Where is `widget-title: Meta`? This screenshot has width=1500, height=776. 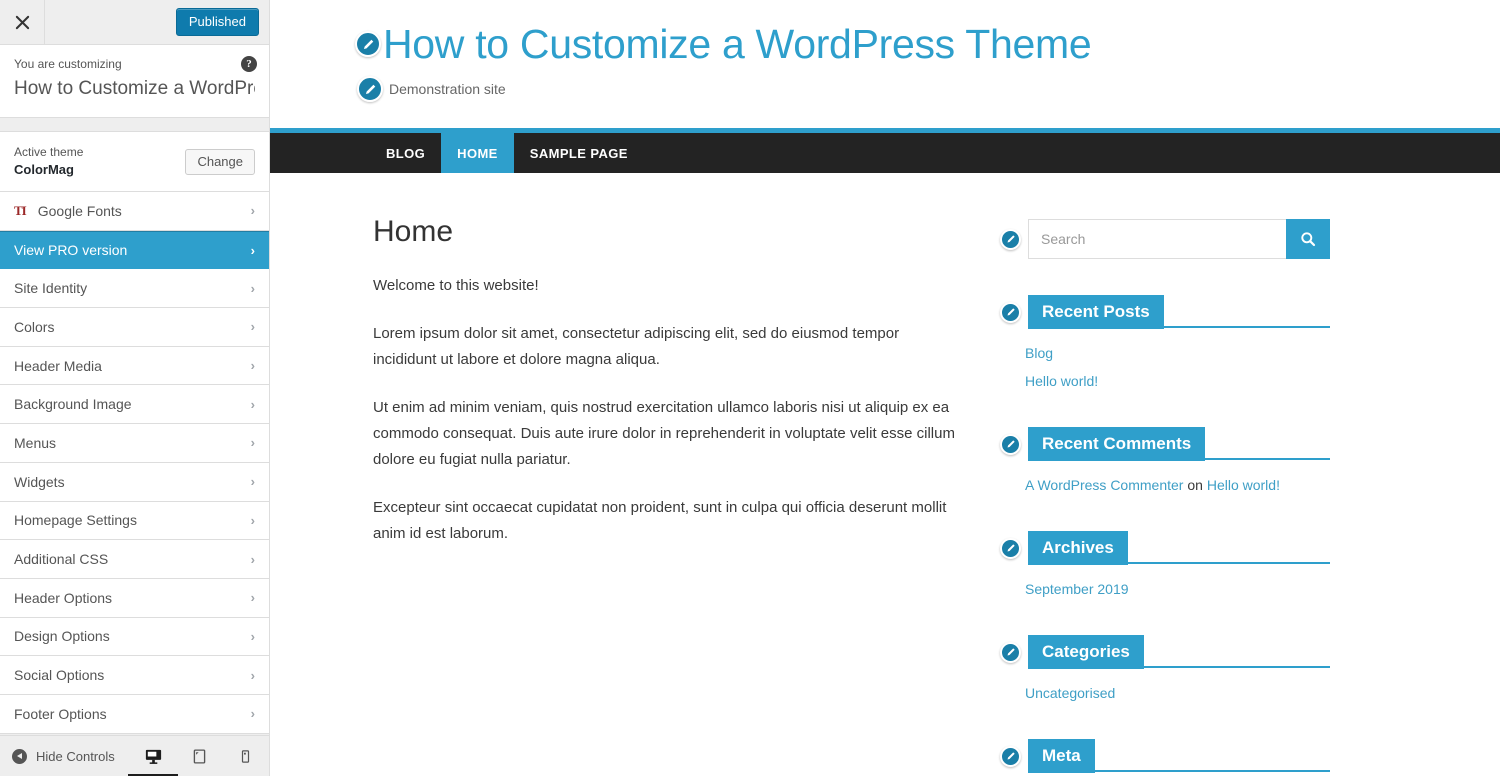
widget-title: Meta is located at coordinates (1061, 756).